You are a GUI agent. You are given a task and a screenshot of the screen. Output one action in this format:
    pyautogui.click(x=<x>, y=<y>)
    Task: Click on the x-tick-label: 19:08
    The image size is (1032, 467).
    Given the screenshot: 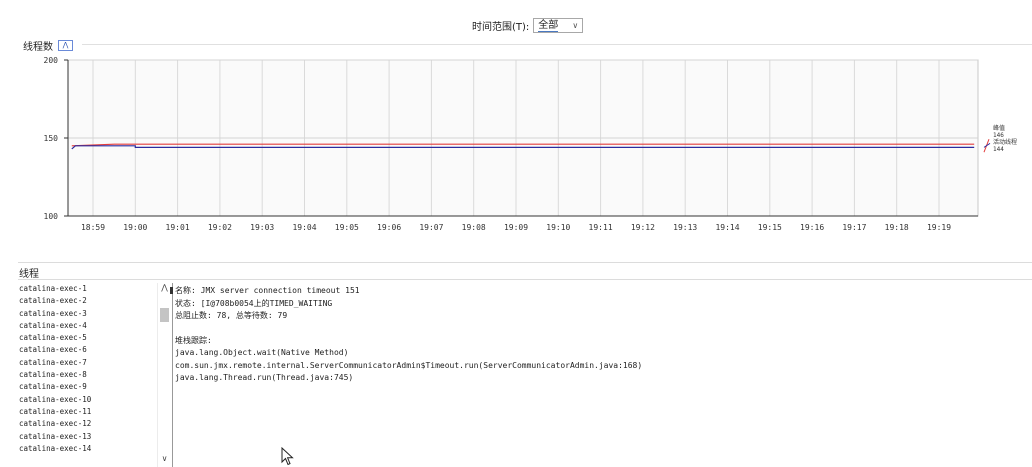 What is the action you would take?
    pyautogui.click(x=474, y=227)
    